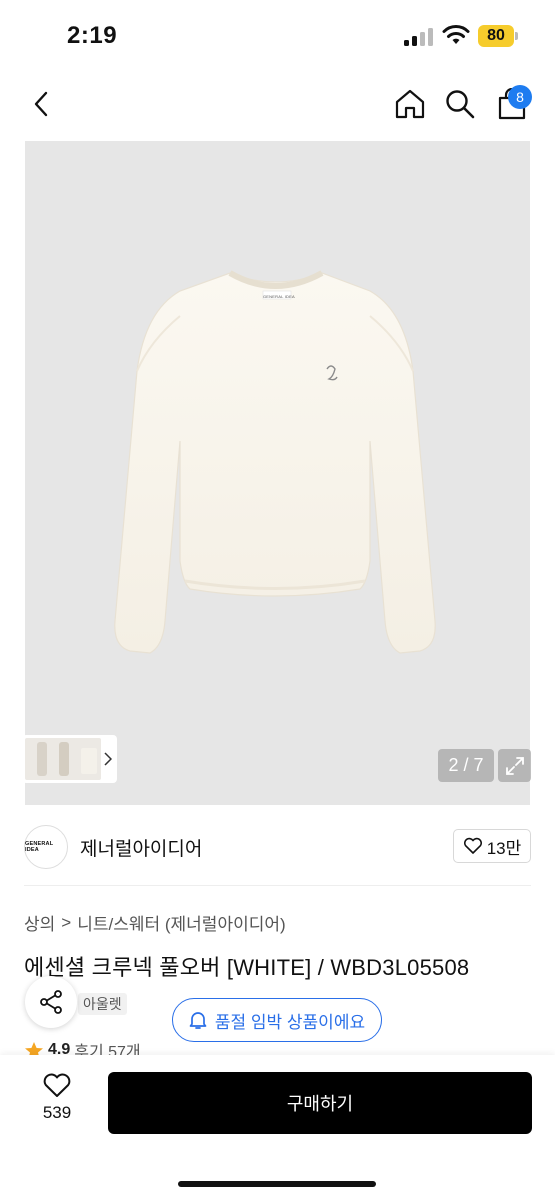  I want to click on battery-indicator: 80, so click(496, 36).